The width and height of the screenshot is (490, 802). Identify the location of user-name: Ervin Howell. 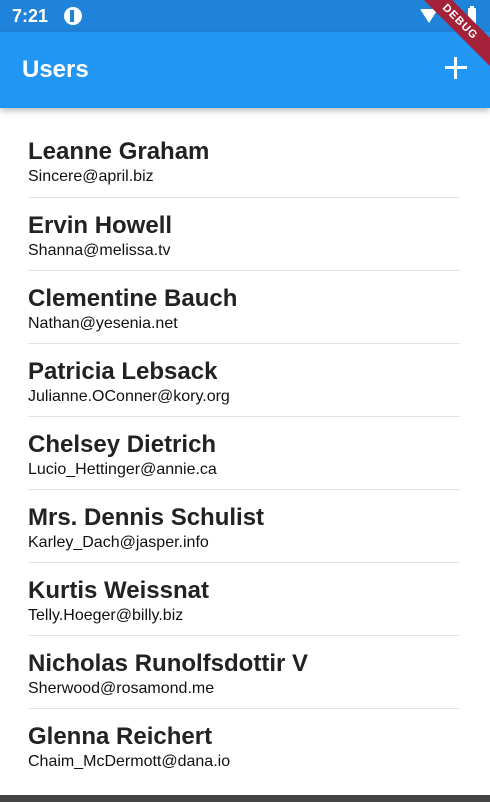
(100, 225).